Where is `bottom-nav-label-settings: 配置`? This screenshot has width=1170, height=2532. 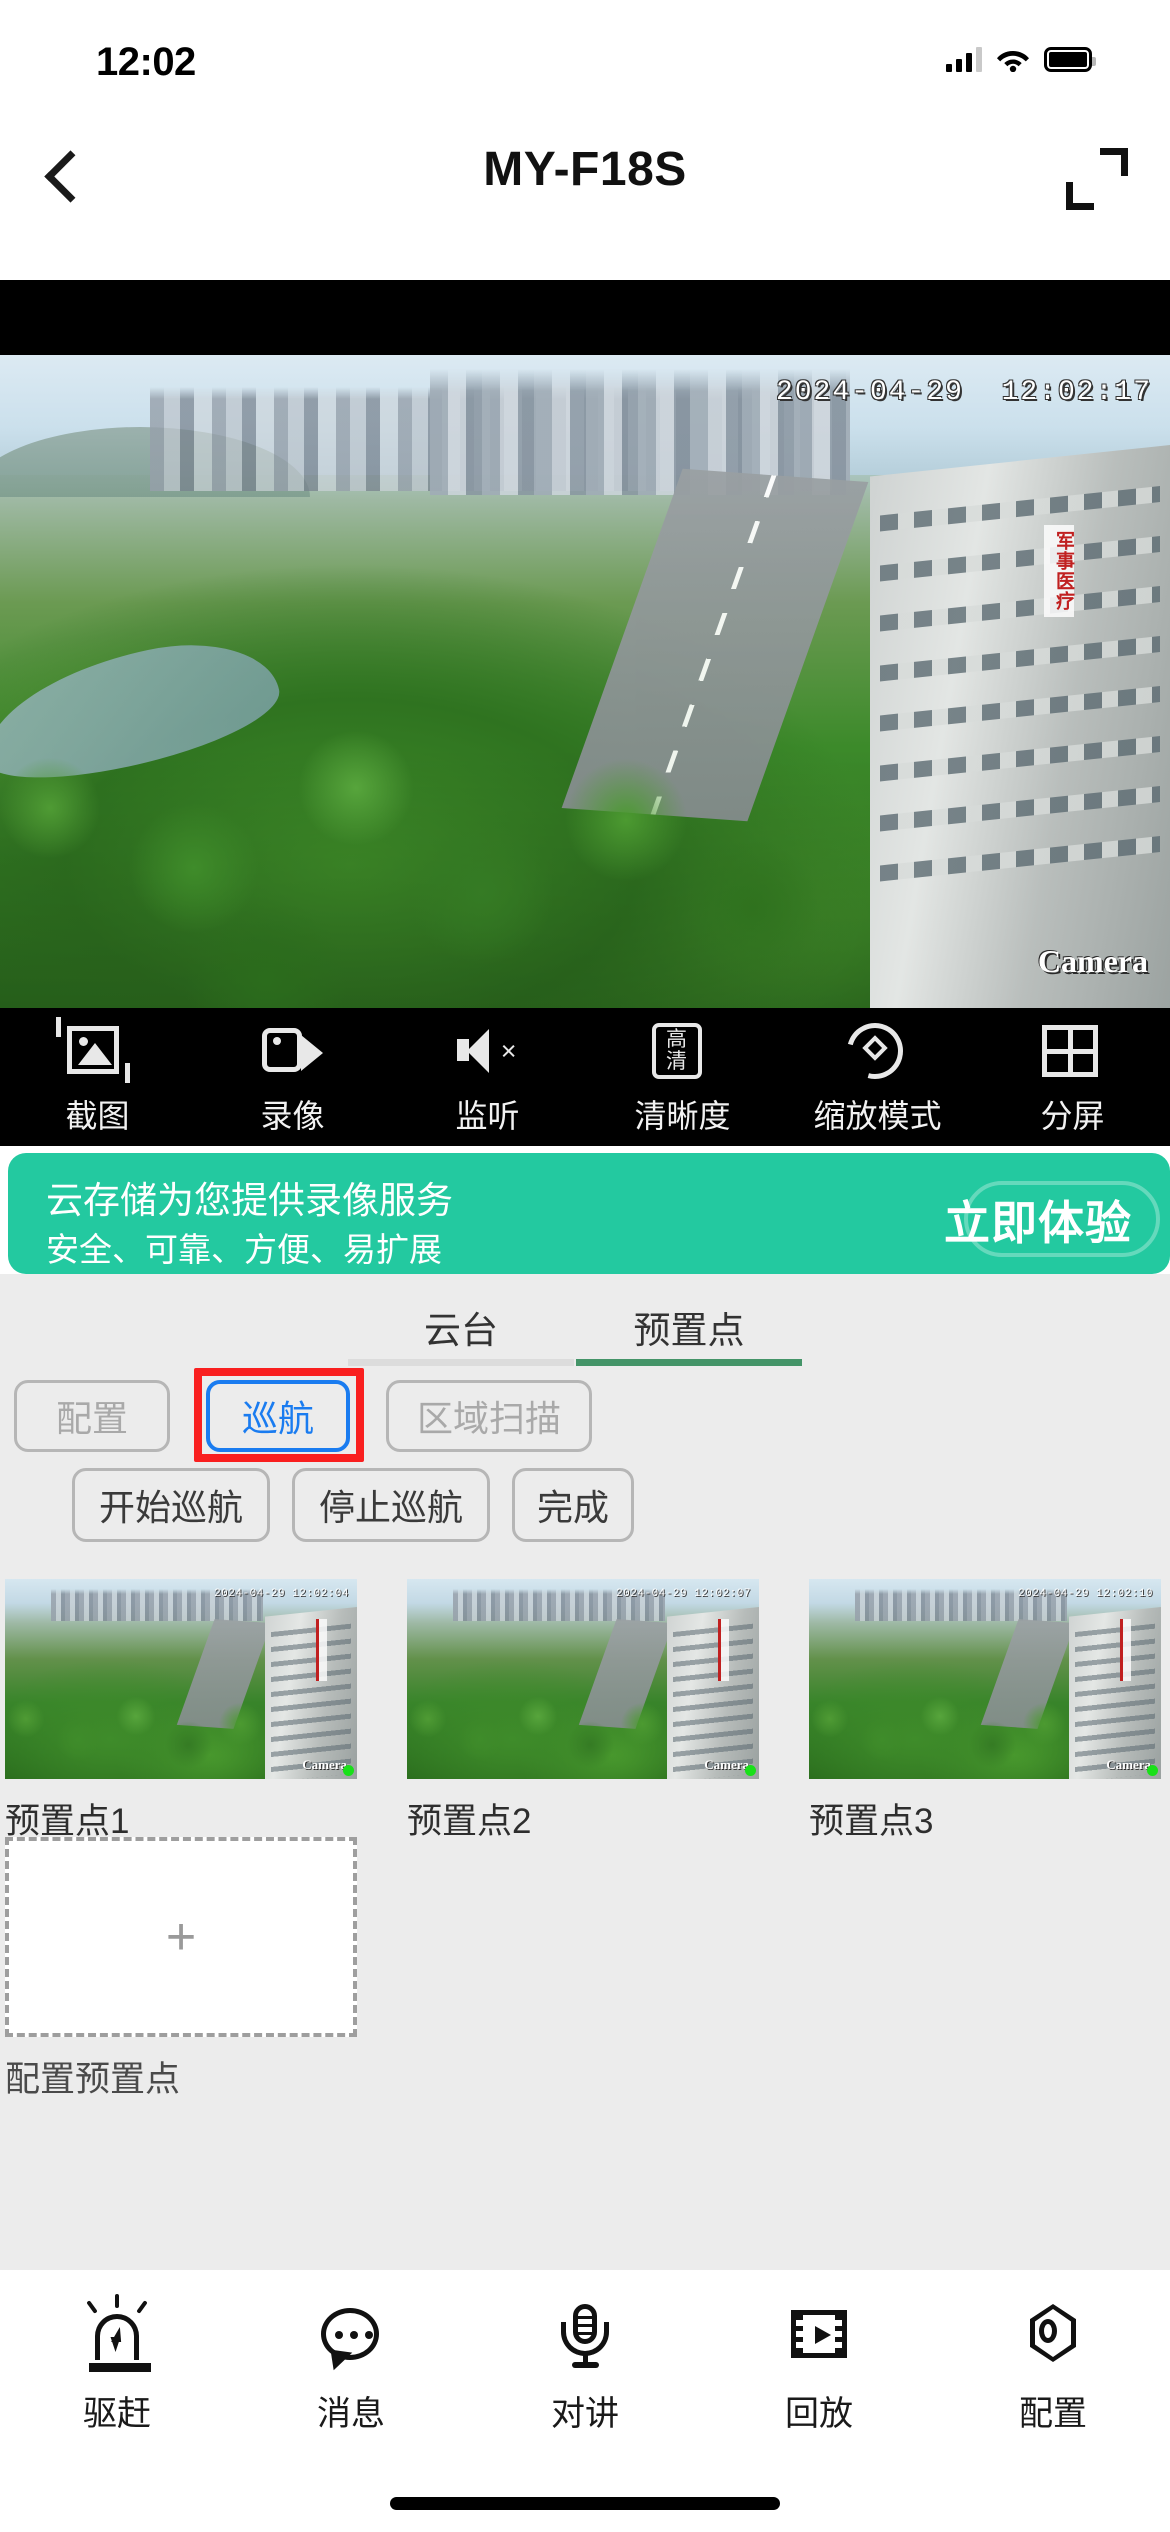 bottom-nav-label-settings: 配置 is located at coordinates (1053, 2414).